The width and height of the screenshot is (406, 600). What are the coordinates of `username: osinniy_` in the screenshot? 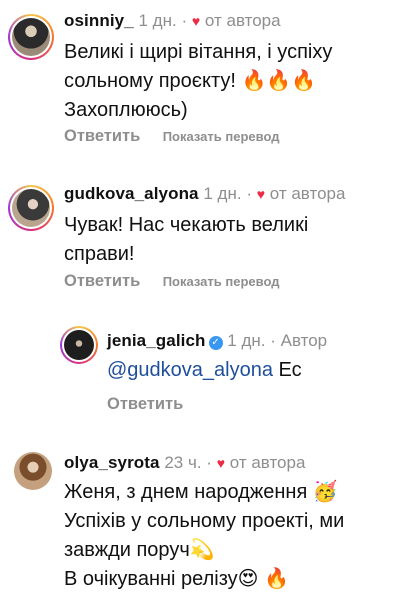 It's located at (99, 20).